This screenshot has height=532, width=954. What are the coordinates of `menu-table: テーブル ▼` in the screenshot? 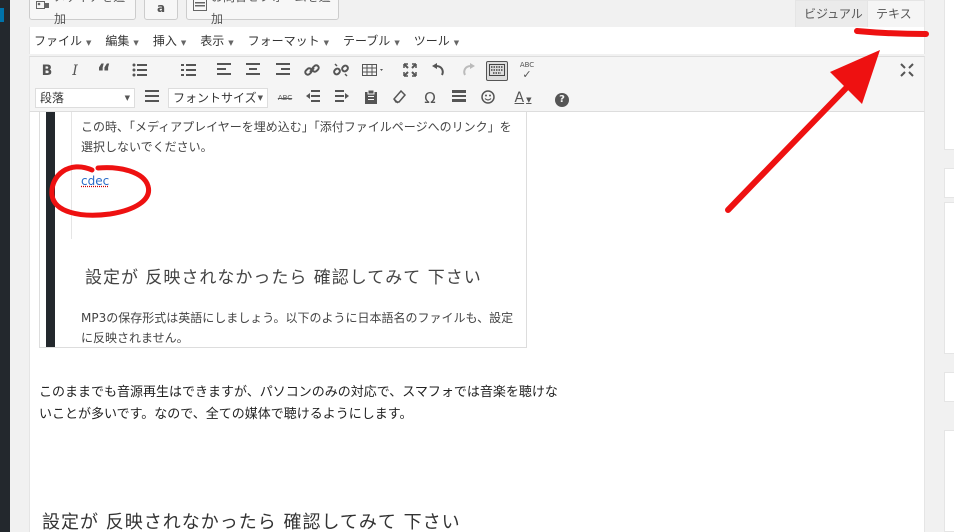 It's located at (371, 40).